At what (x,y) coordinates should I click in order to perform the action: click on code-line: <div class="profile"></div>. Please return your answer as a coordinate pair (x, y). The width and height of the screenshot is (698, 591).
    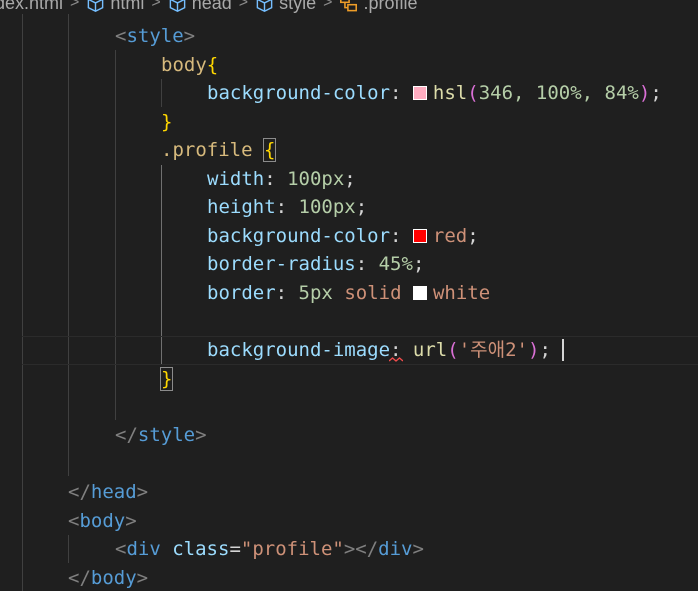
    Looking at the image, I should click on (269, 549).